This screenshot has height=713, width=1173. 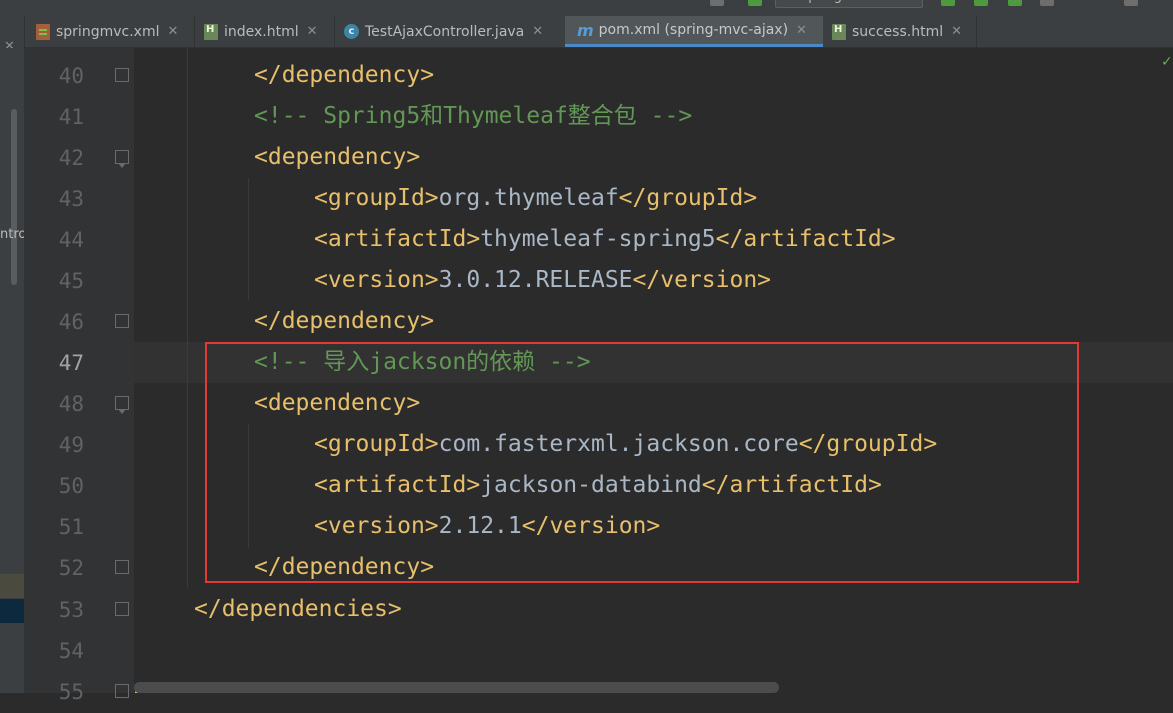 What do you see at coordinates (586, 8) in the screenshot?
I see `top-toolbar: SpringMVC` at bounding box center [586, 8].